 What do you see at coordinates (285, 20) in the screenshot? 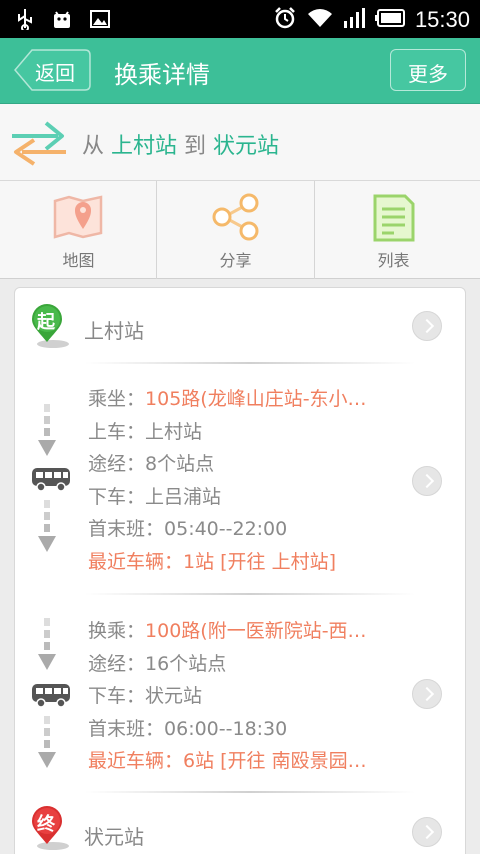
I see `alarm-icon` at bounding box center [285, 20].